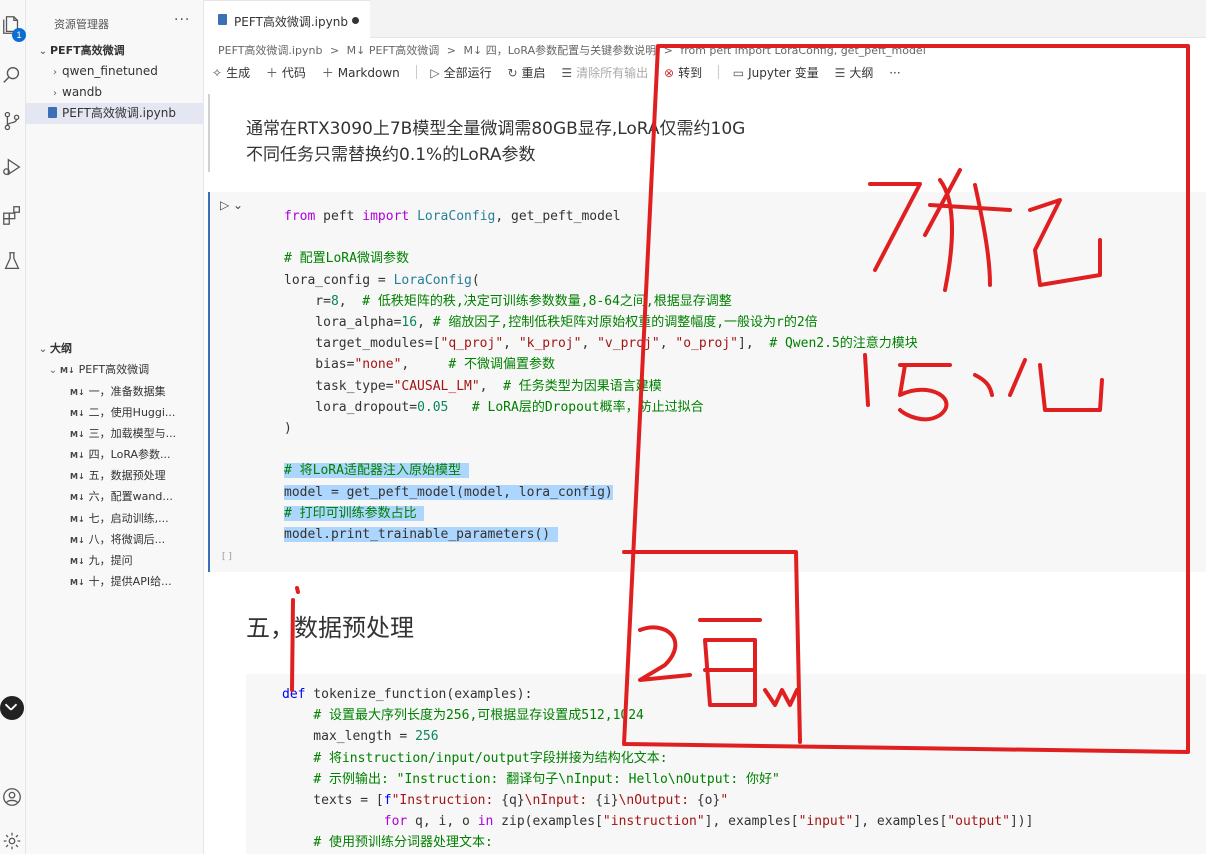 This screenshot has height=854, width=1206. I want to click on account-icon, so click(12, 797).